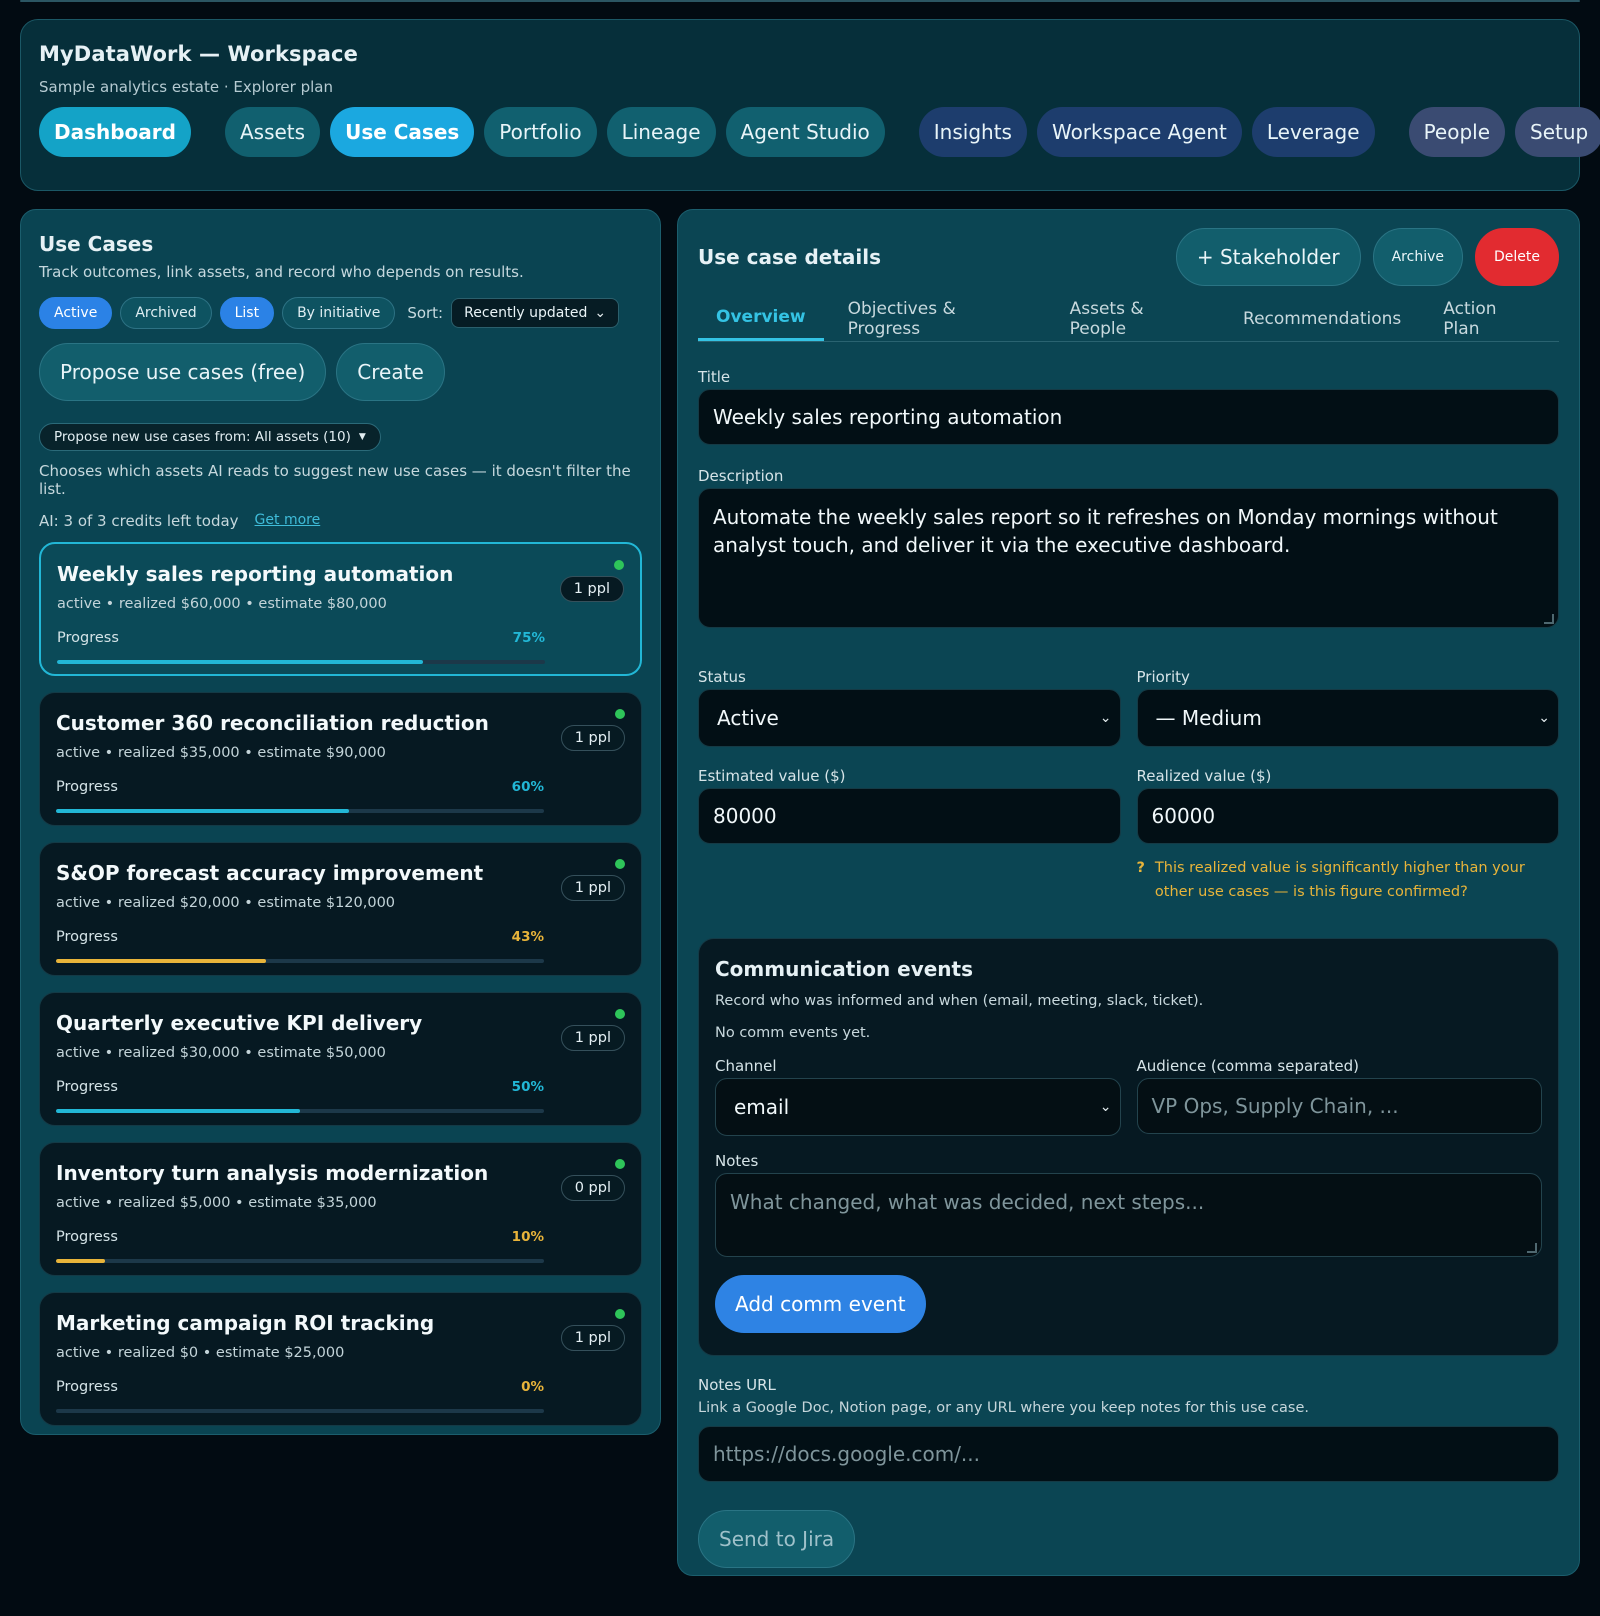 This screenshot has height=1616, width=1600. What do you see at coordinates (972, 132) in the screenshot?
I see `nav-insights: Insights` at bounding box center [972, 132].